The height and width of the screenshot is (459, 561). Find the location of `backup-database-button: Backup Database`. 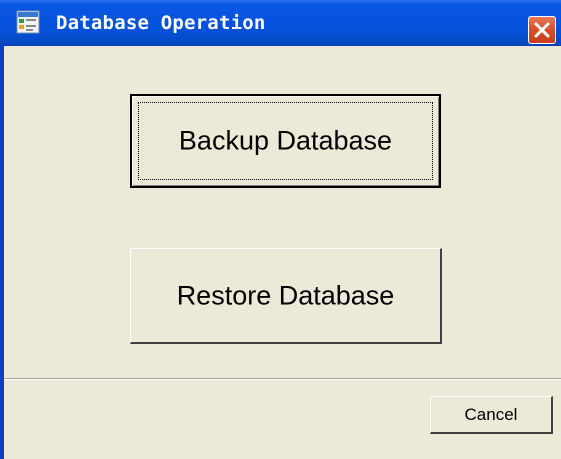

backup-database-button: Backup Database is located at coordinates (285, 141).